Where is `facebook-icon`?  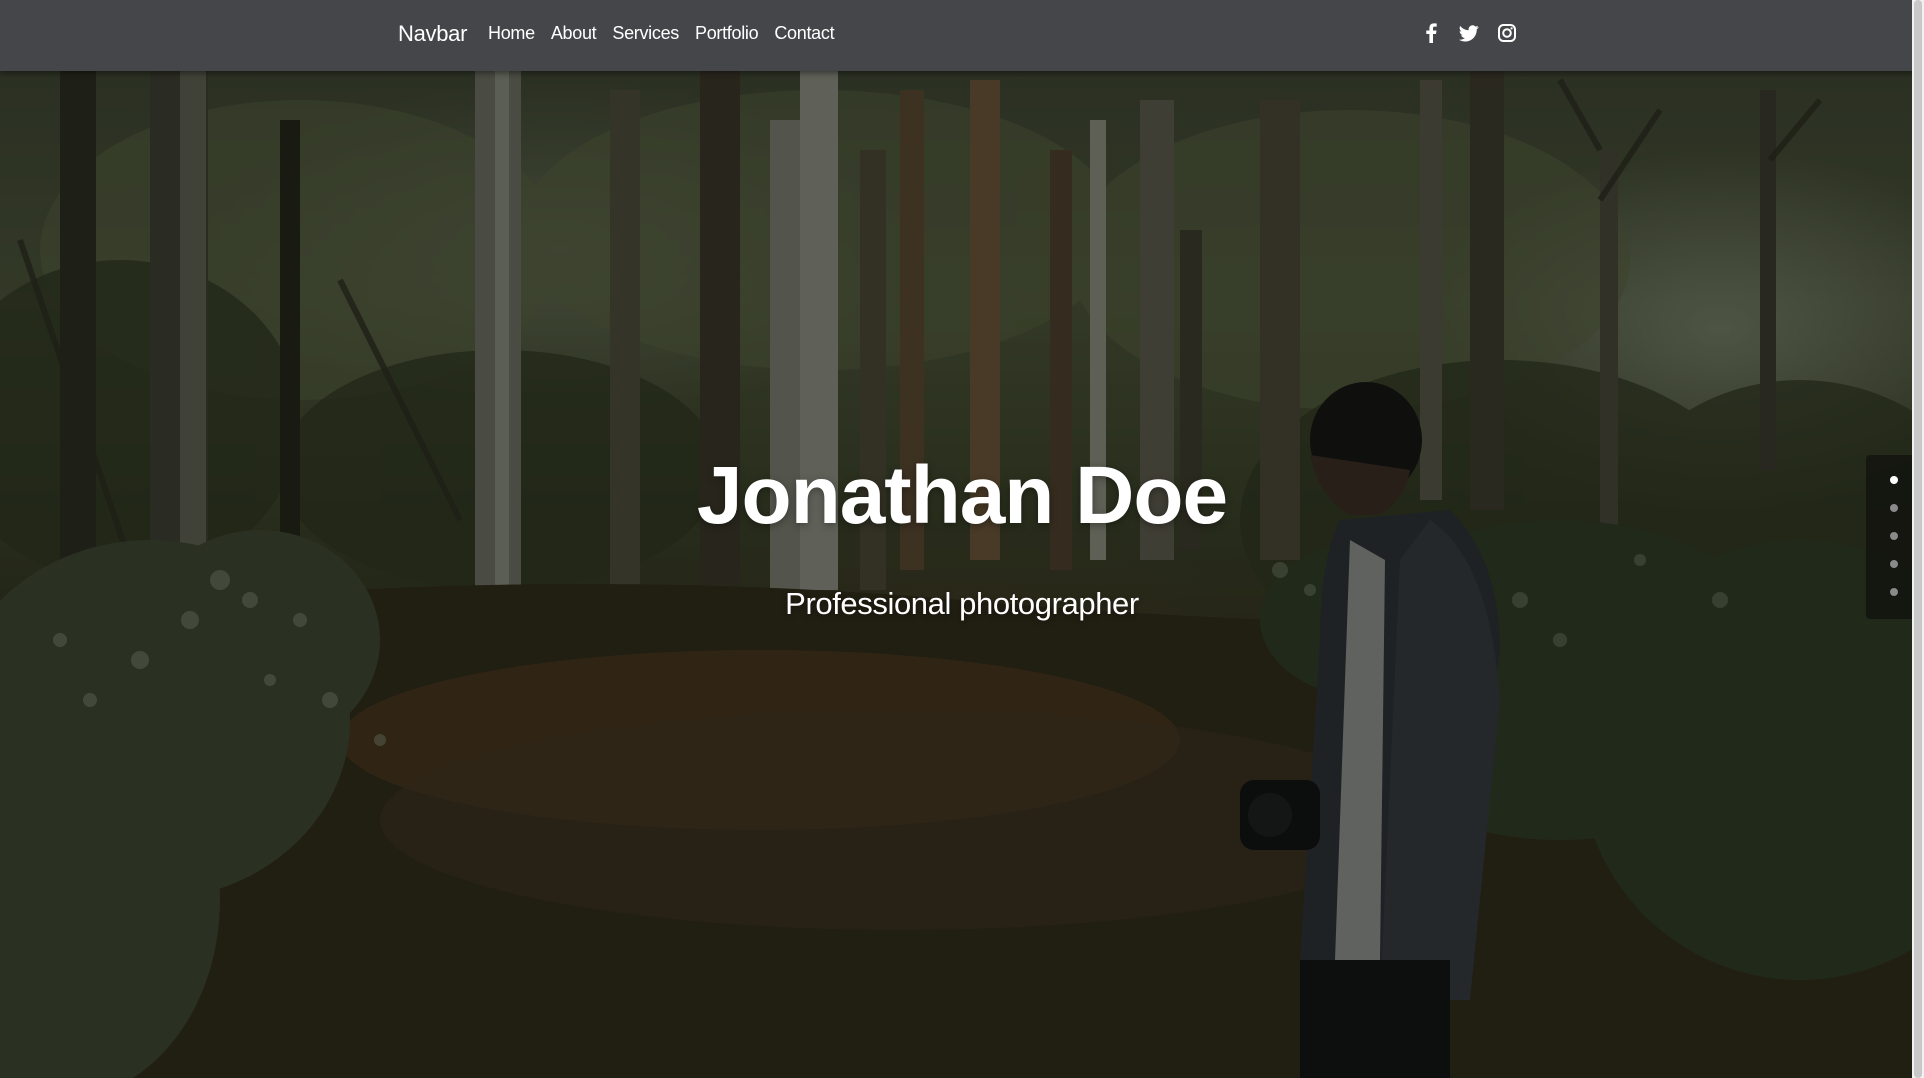
facebook-icon is located at coordinates (1431, 33).